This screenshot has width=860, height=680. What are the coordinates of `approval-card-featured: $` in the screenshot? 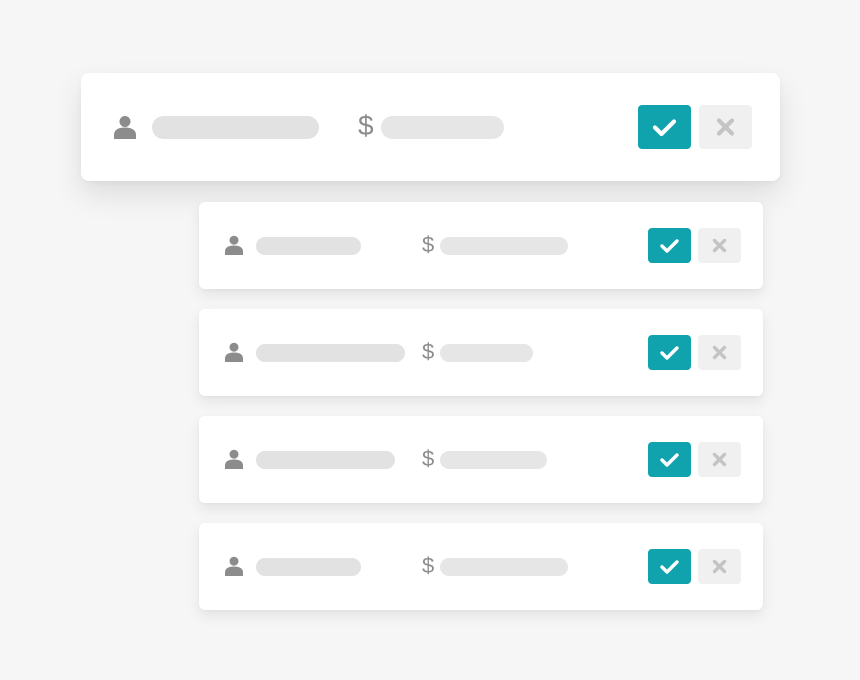 It's located at (430, 127).